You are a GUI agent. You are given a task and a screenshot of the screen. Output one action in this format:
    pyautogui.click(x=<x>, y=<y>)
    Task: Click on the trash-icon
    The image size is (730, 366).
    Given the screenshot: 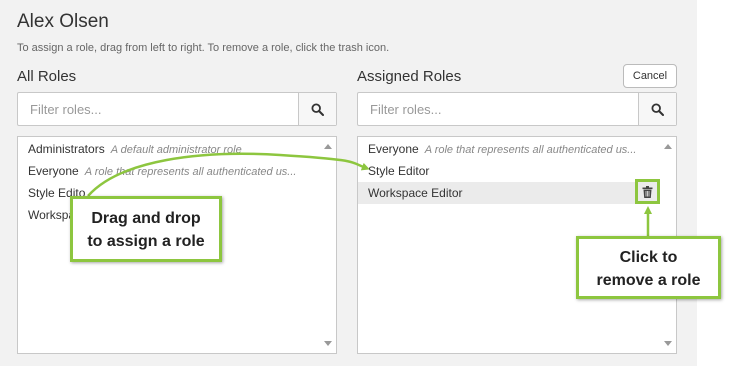 What is the action you would take?
    pyautogui.click(x=647, y=191)
    